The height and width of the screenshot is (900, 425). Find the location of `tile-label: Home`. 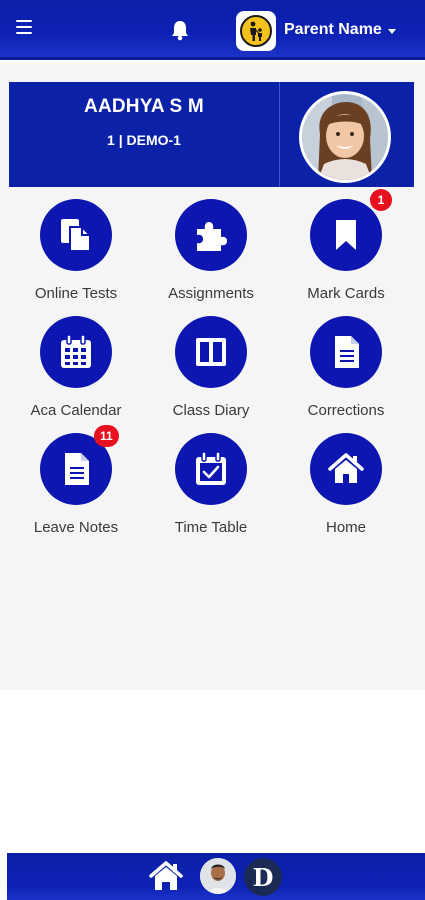

tile-label: Home is located at coordinates (345, 527).